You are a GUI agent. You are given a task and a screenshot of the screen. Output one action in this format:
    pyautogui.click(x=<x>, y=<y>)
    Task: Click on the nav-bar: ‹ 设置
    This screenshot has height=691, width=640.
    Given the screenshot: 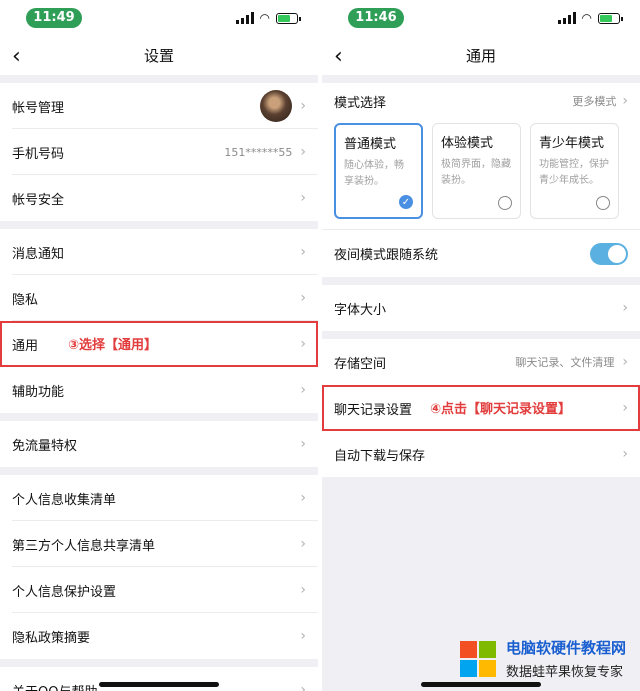 What is the action you would take?
    pyautogui.click(x=159, y=56)
    